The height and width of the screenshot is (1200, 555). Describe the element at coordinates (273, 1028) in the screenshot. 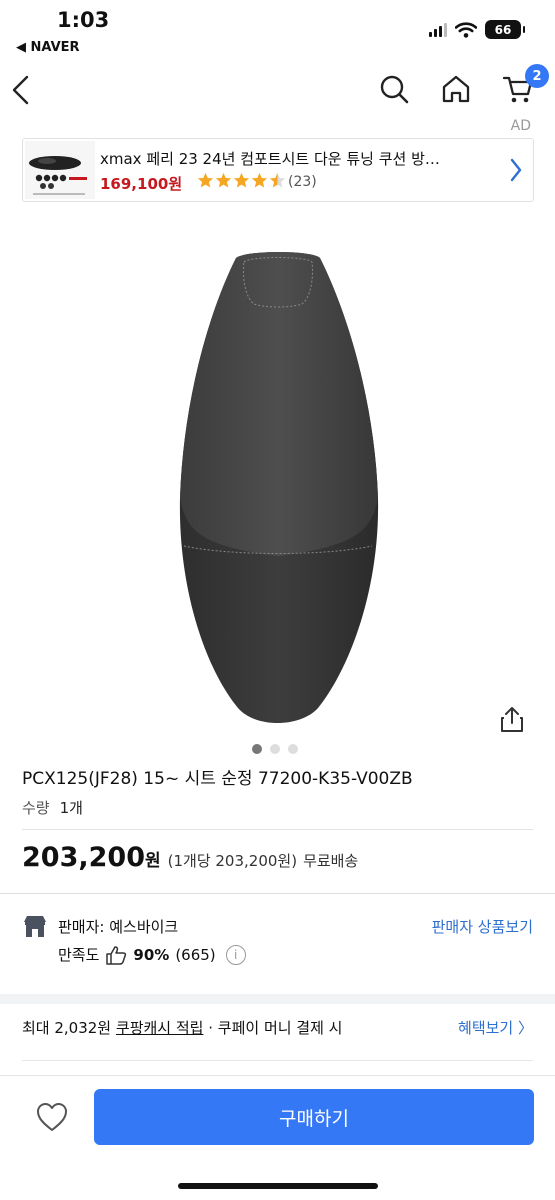

I see `cash-suffix: · 쿠페이 머니 결제 시` at that location.